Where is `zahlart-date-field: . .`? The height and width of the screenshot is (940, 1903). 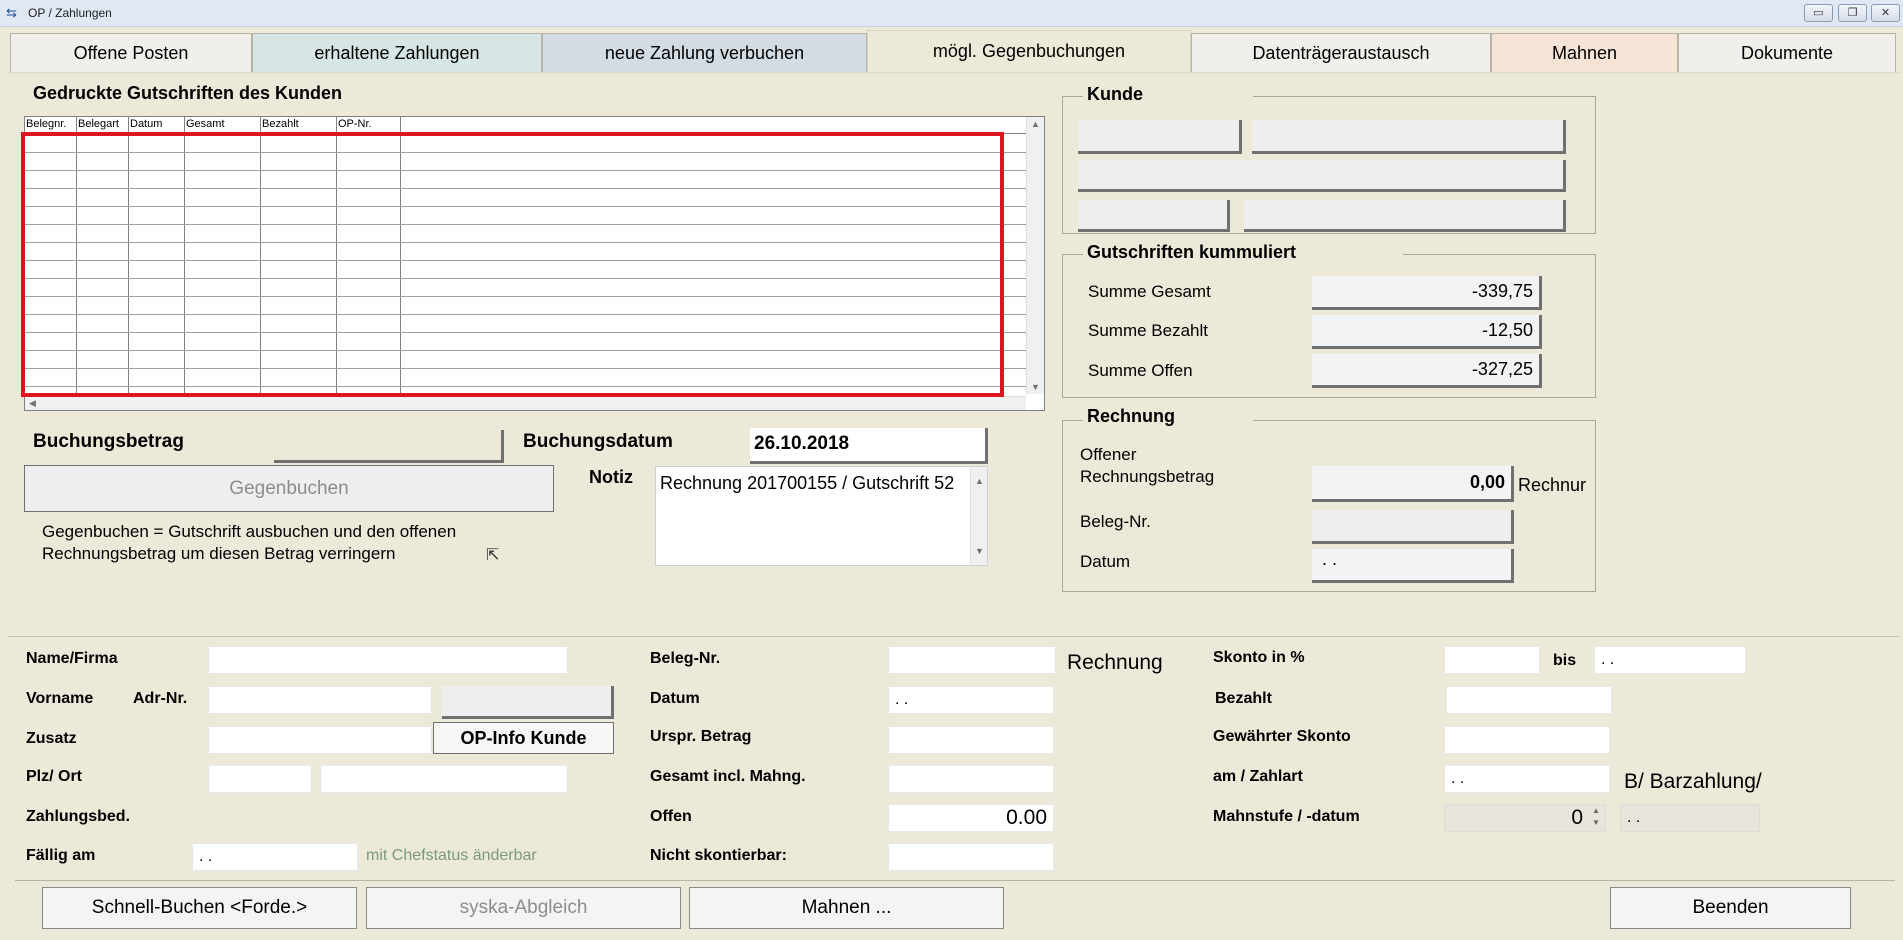
zahlart-date-field: . . is located at coordinates (1527, 779).